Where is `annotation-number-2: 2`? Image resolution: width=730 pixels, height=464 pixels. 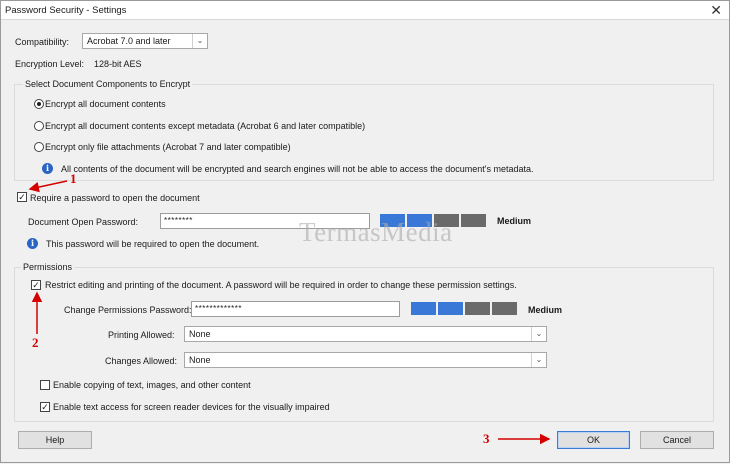
annotation-number-2: 2 is located at coordinates (35, 342).